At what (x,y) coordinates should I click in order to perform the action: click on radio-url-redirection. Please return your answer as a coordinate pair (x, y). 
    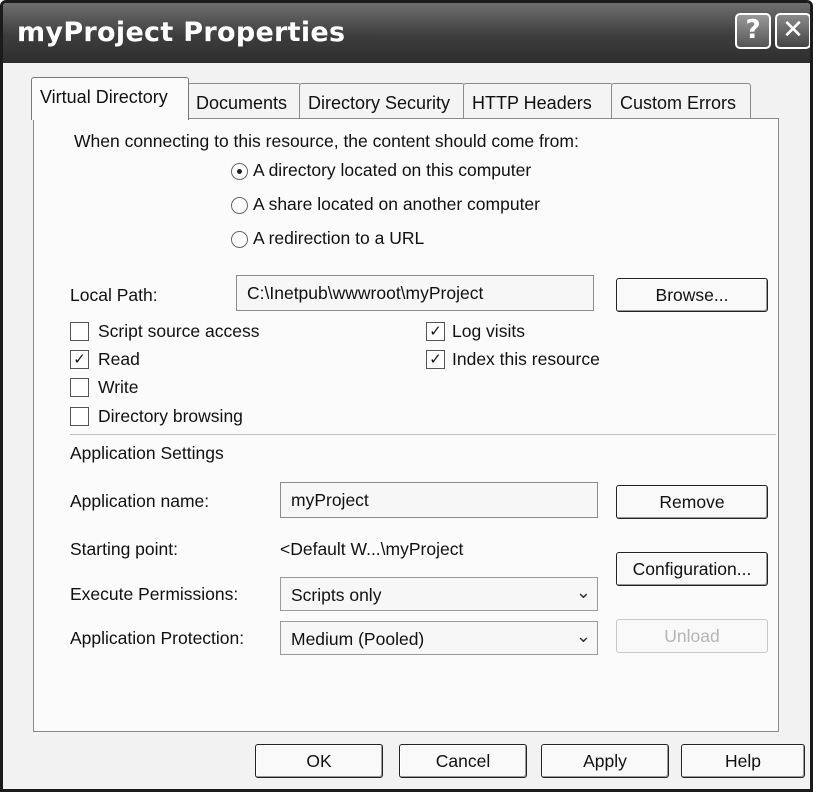
    Looking at the image, I should click on (239, 239).